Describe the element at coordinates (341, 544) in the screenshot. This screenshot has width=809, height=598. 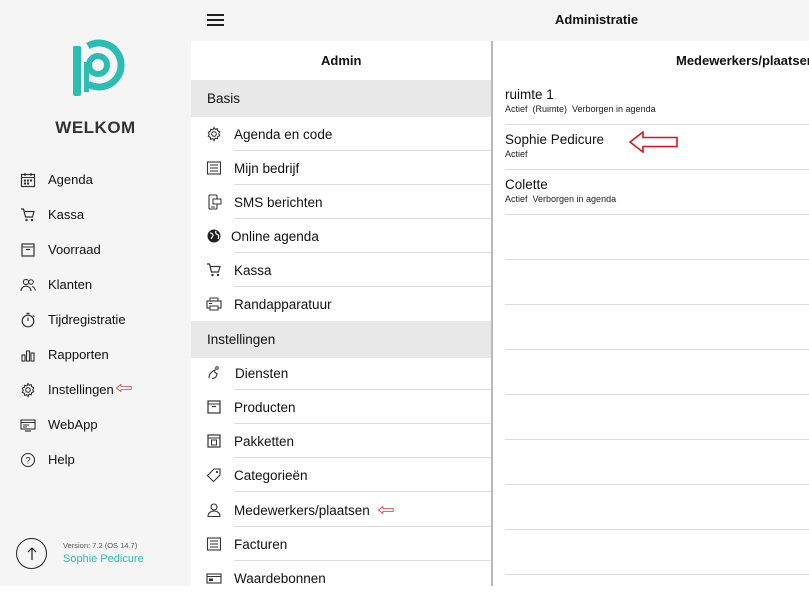
I see `menu-item-facturen: Facturen` at that location.